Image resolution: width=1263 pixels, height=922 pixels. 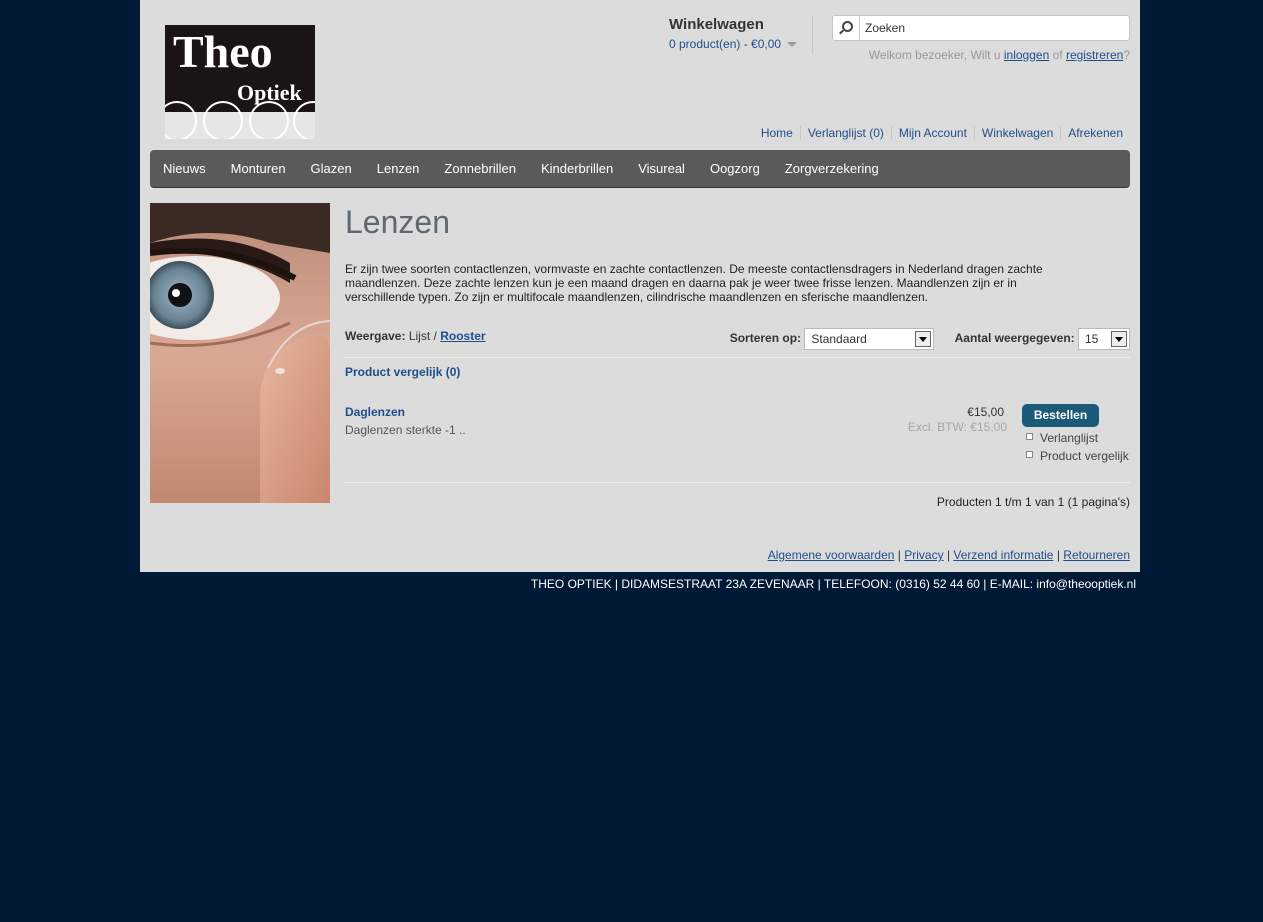 I want to click on display-list: Lijst, so click(x=419, y=336).